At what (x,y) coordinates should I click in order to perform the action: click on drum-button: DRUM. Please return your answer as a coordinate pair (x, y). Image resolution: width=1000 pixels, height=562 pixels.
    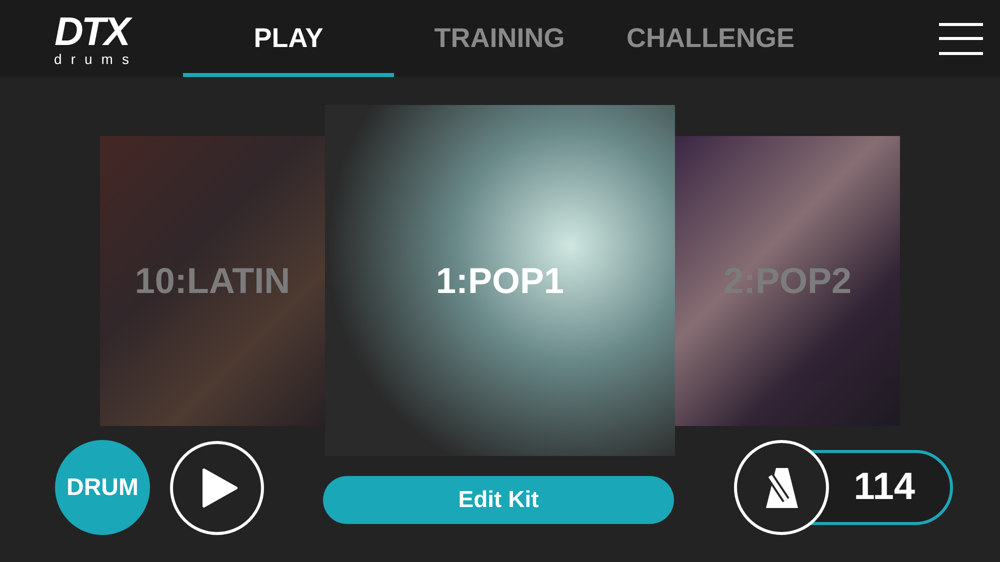
    Looking at the image, I should click on (102, 487).